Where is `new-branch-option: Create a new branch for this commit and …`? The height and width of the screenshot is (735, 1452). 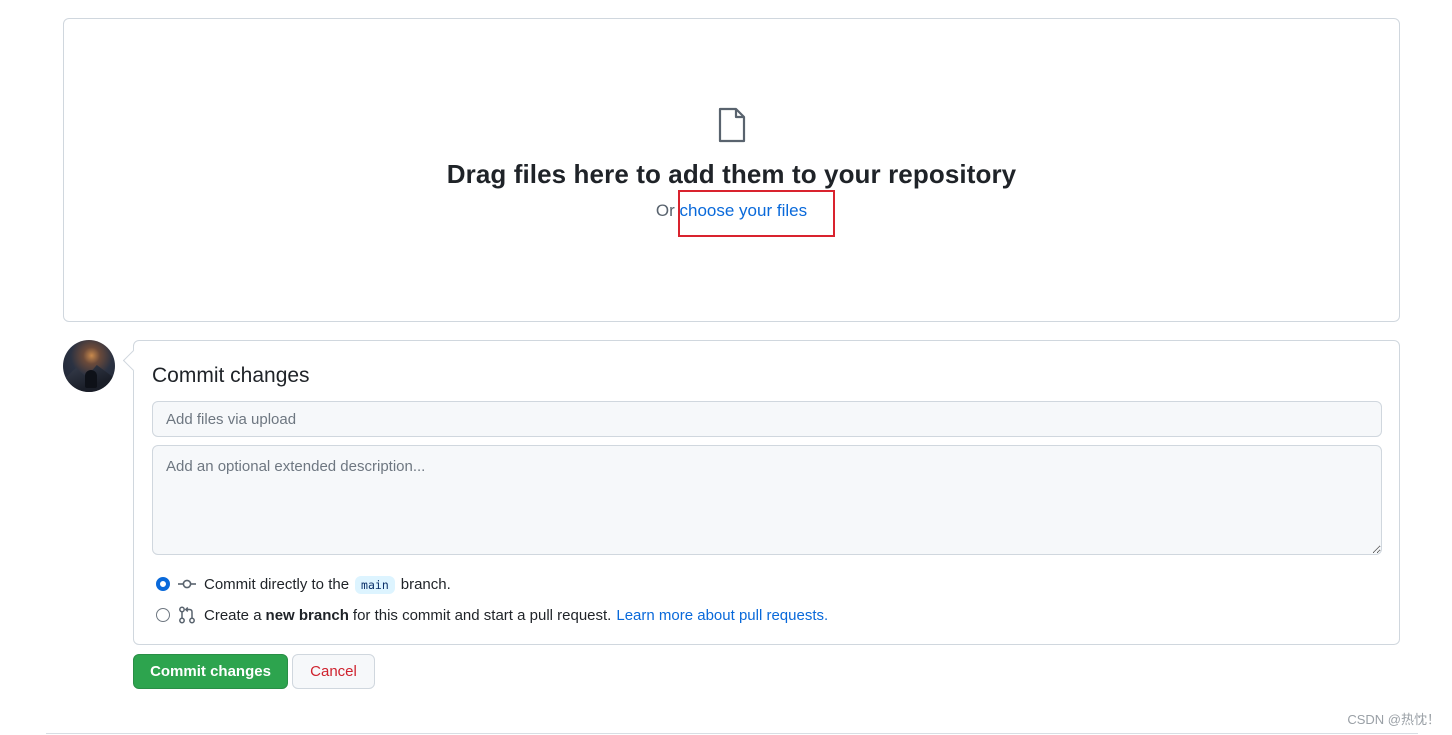 new-branch-option: Create a new branch for this commit and … is located at coordinates (492, 615).